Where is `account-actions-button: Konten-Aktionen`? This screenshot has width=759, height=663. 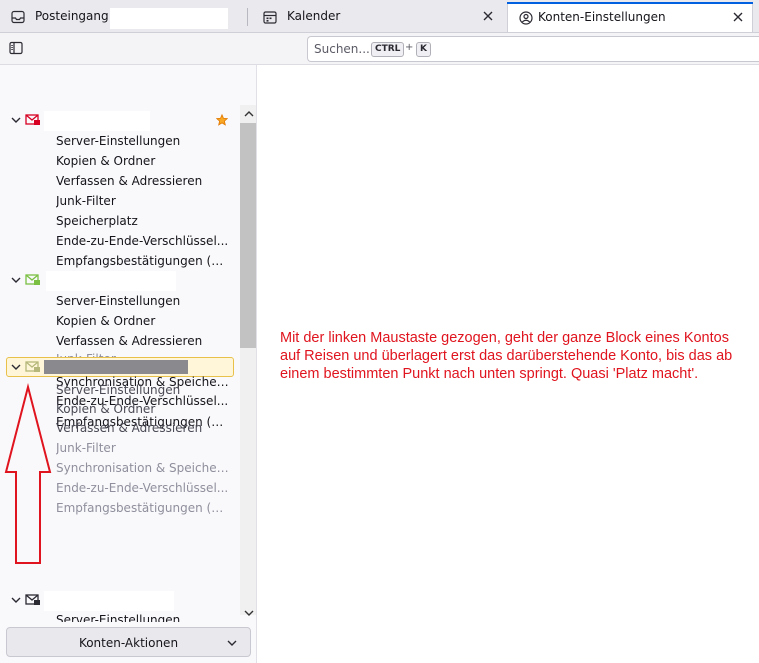 account-actions-button: Konten-Aktionen is located at coordinates (128, 642).